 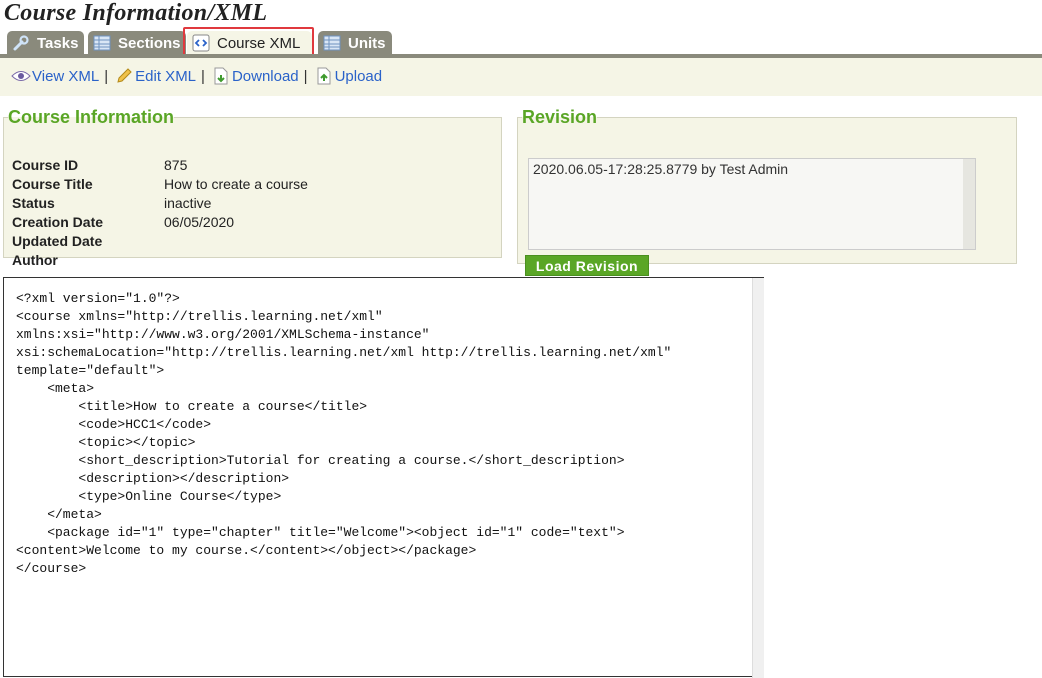 I want to click on download-link: Download, so click(x=254, y=76).